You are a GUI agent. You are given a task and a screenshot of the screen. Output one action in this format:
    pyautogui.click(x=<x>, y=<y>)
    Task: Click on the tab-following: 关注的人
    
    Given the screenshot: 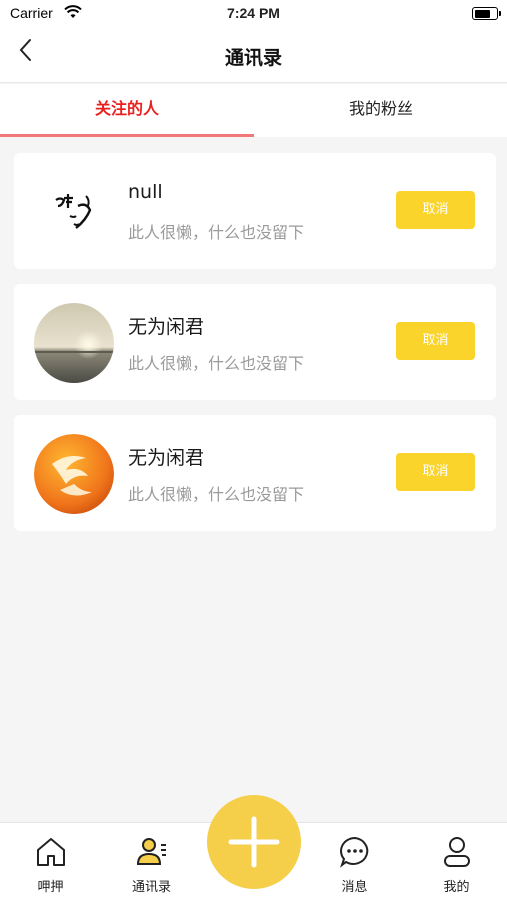 What is the action you would take?
    pyautogui.click(x=127, y=110)
    